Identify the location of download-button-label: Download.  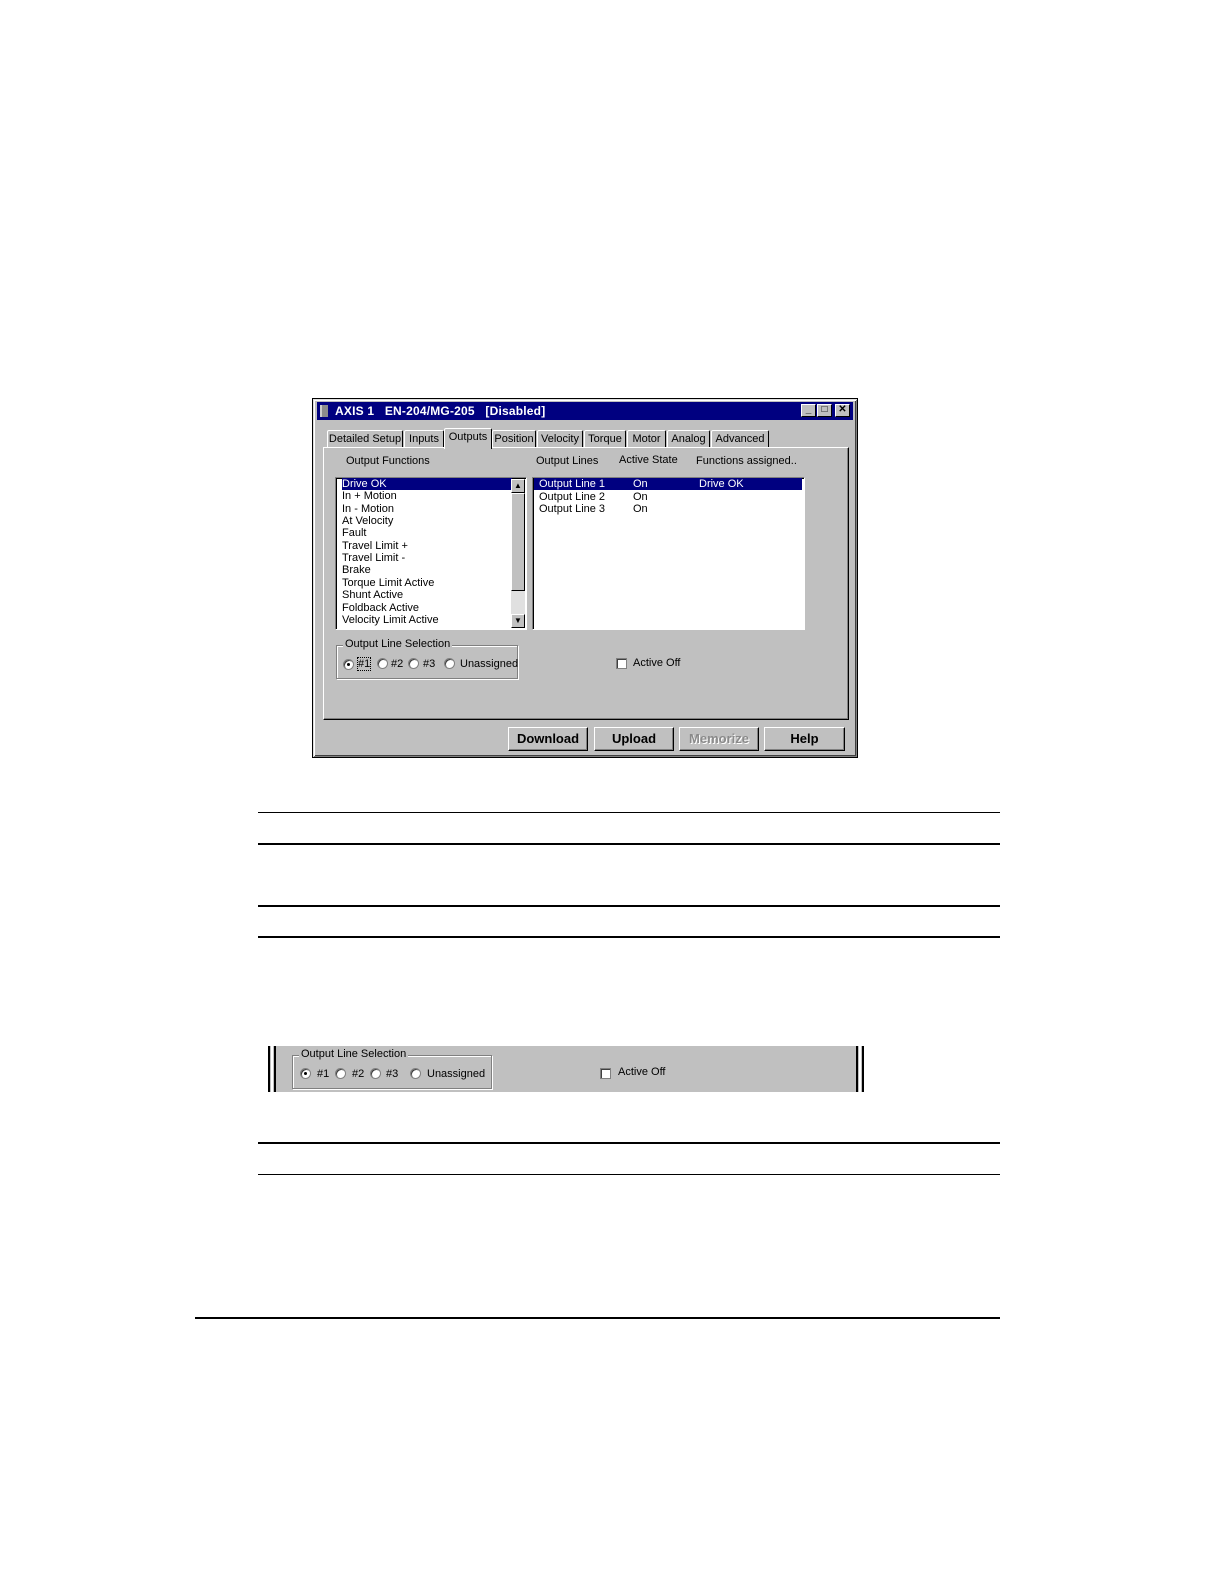
(548, 738).